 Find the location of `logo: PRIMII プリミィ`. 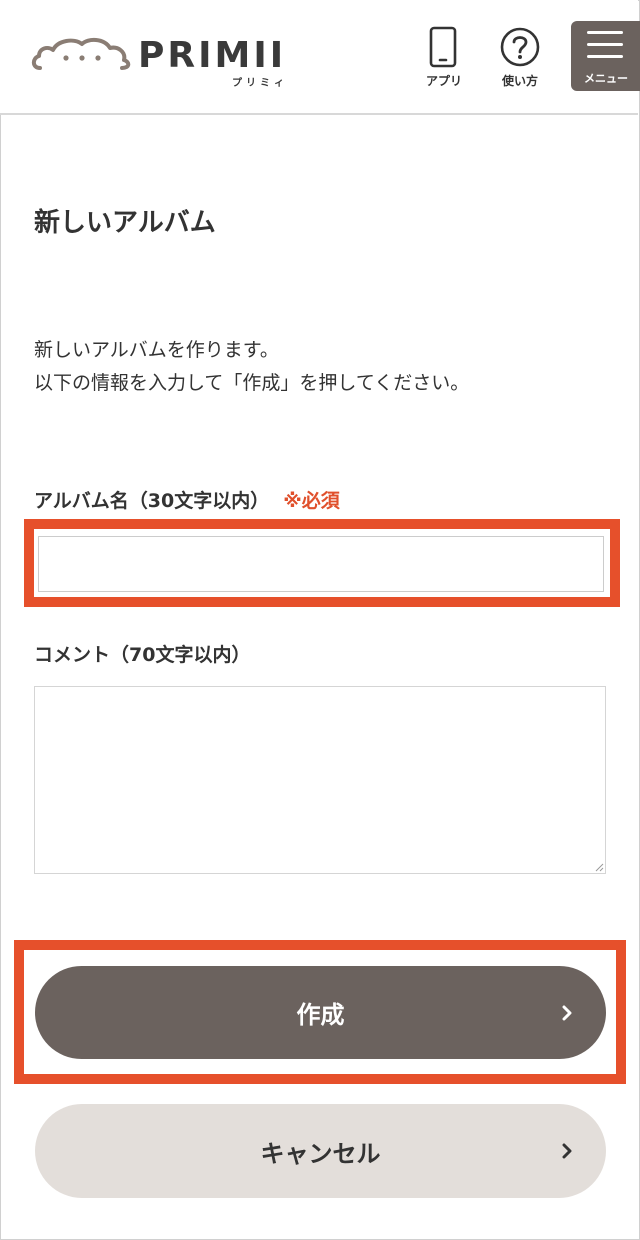

logo: PRIMII プリミィ is located at coordinates (160, 64).